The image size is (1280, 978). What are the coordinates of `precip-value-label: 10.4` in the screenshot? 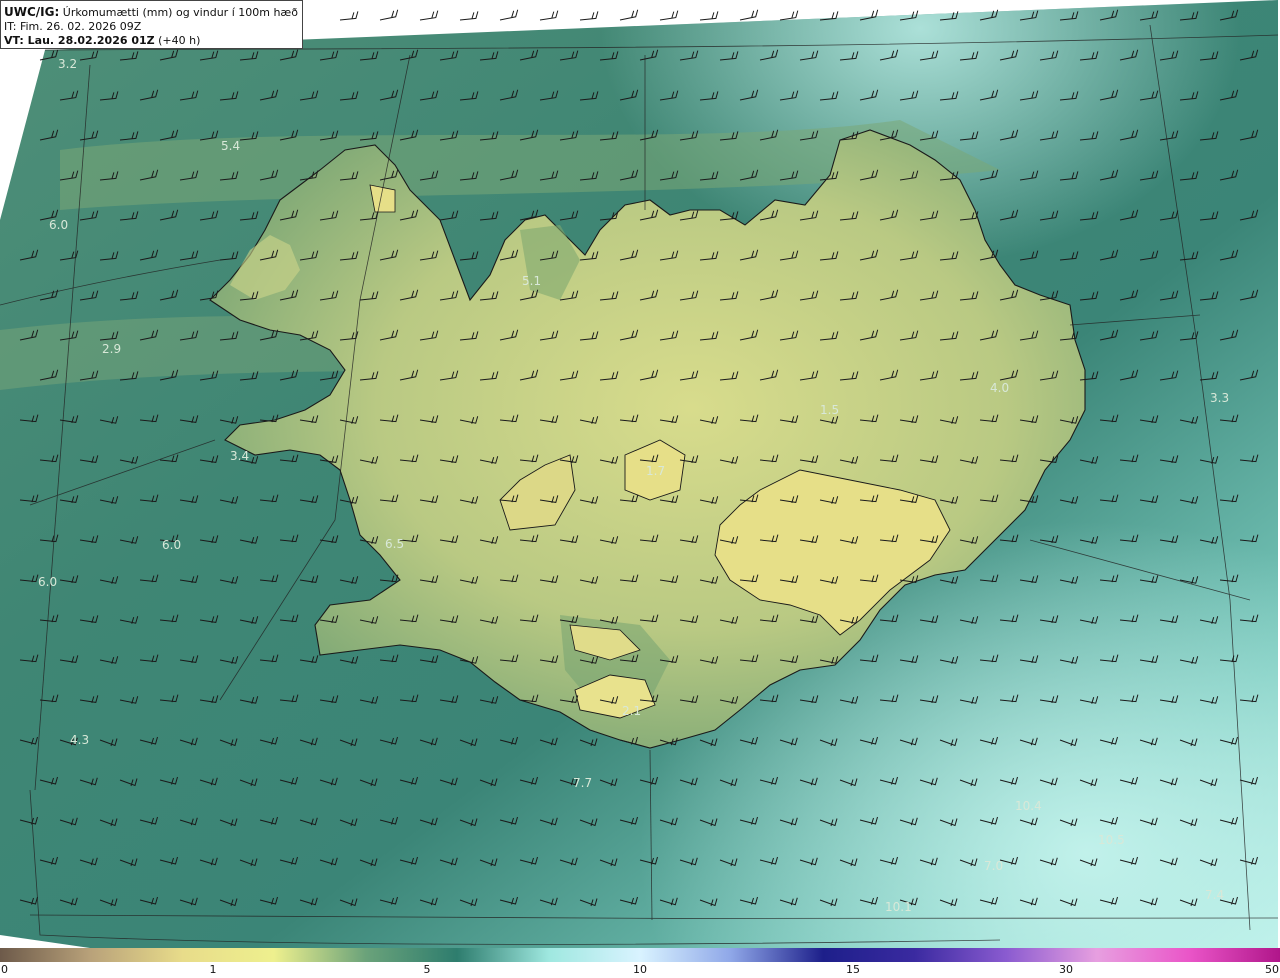 It's located at (1028, 806).